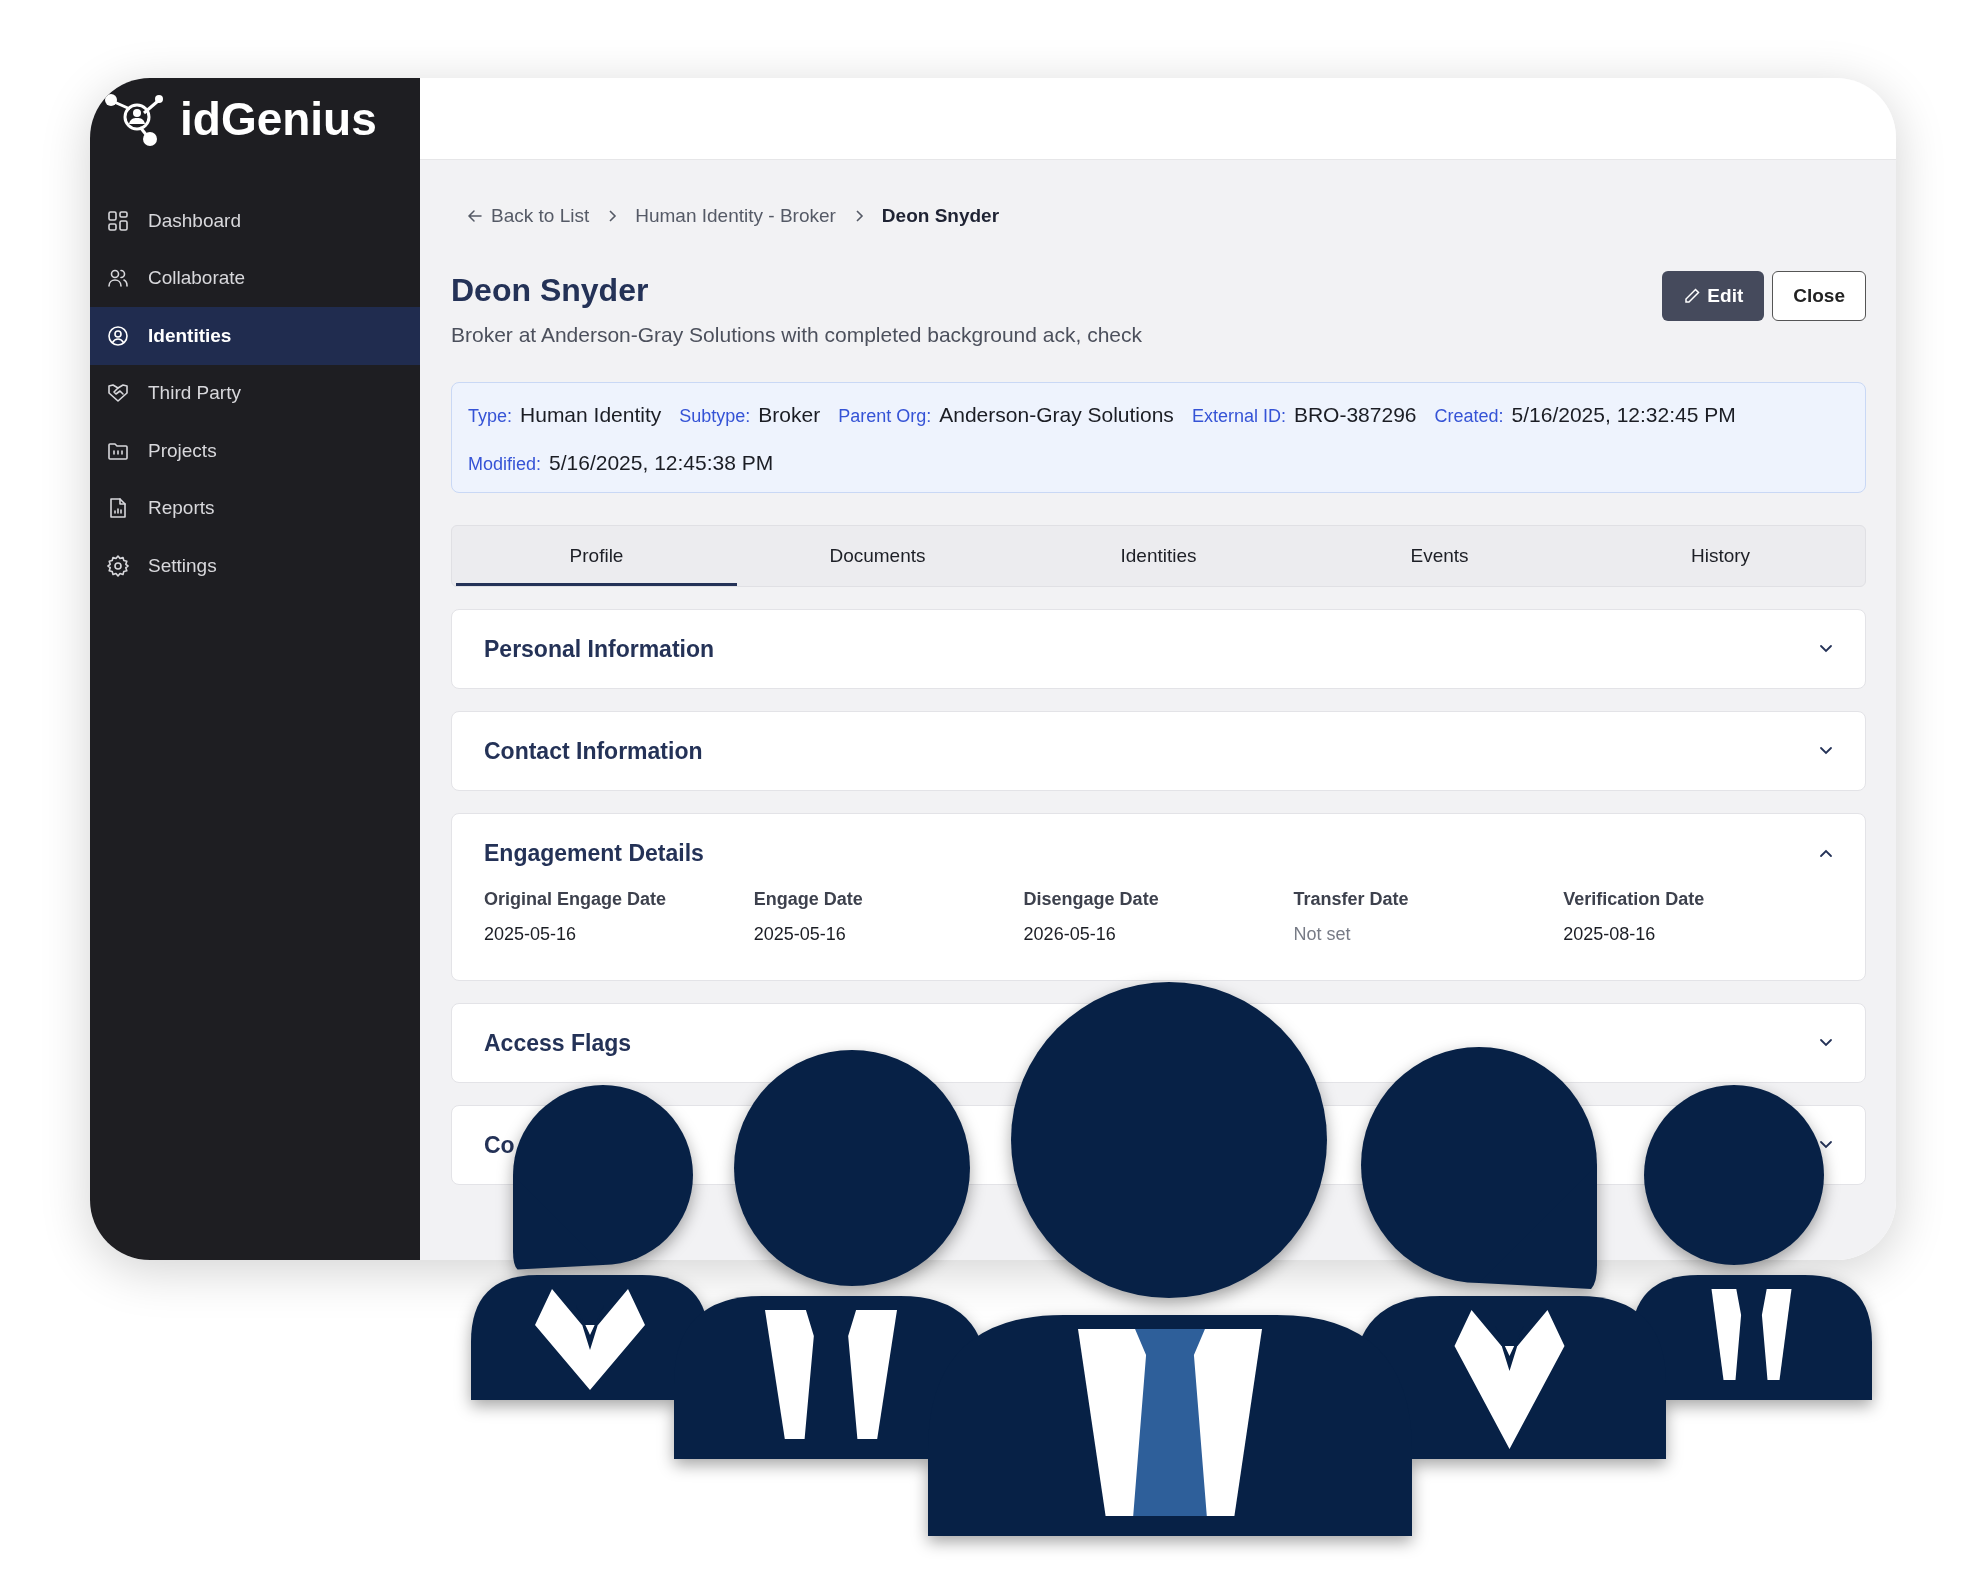 This screenshot has width=1986, height=1580. Describe the element at coordinates (1351, 899) in the screenshot. I see `field-label: Transfer Date` at that location.